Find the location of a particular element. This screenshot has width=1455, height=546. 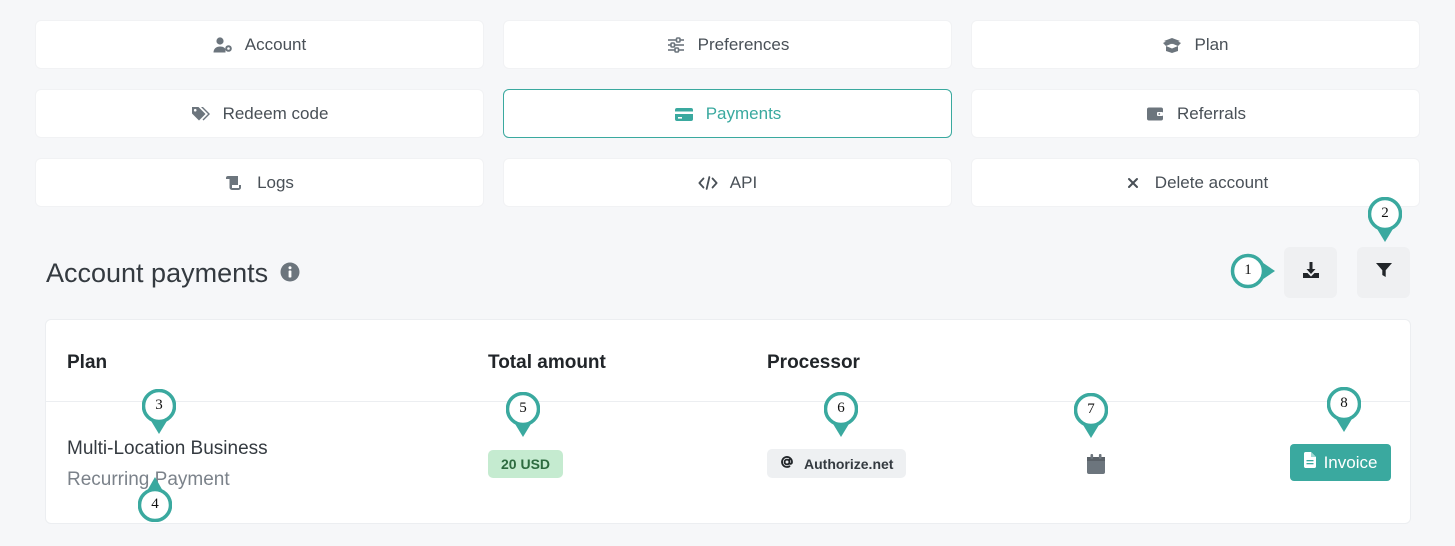

marker-4: 4 is located at coordinates (155, 498).